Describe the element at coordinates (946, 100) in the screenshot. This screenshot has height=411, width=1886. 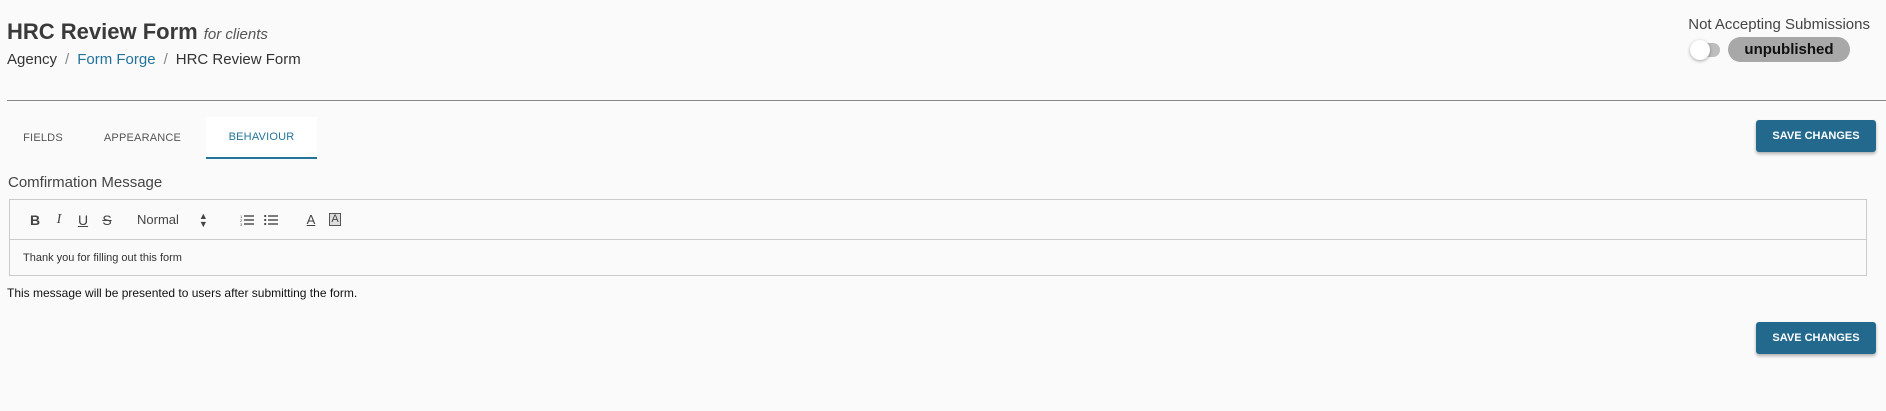
I see `header-divider` at that location.